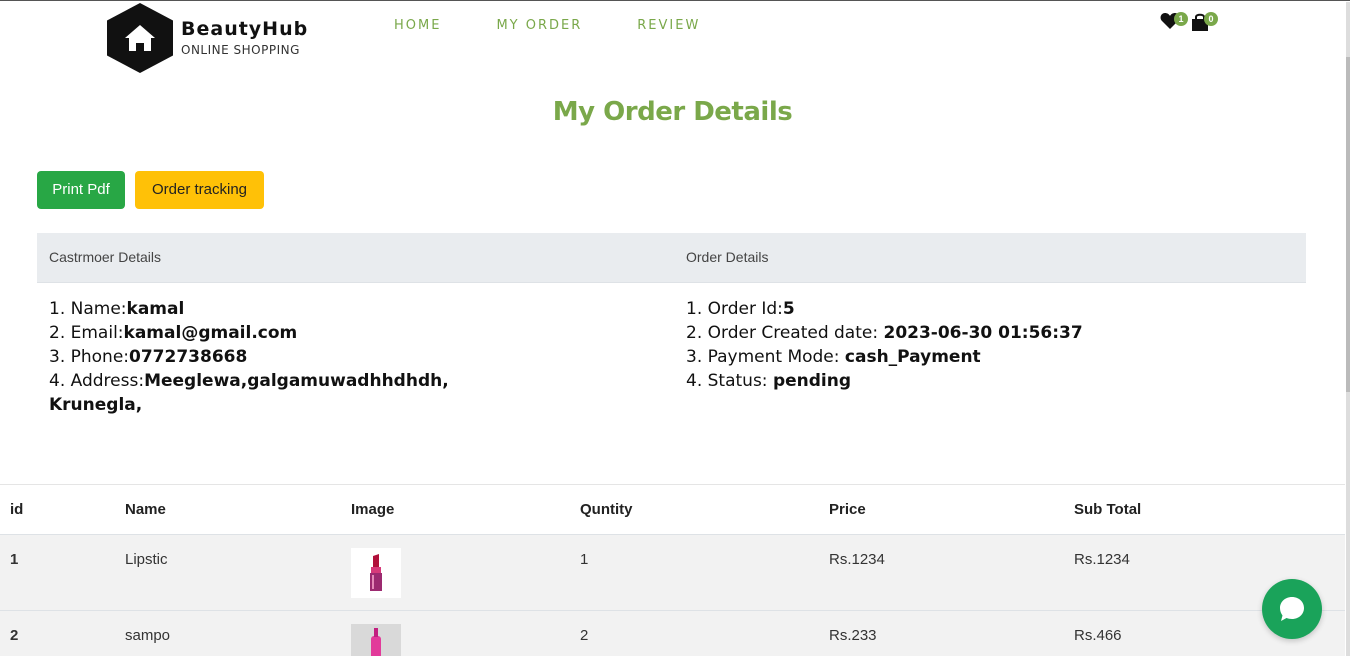  I want to click on main-nav: HOME MY ORDER REVIEW, so click(574, 25).